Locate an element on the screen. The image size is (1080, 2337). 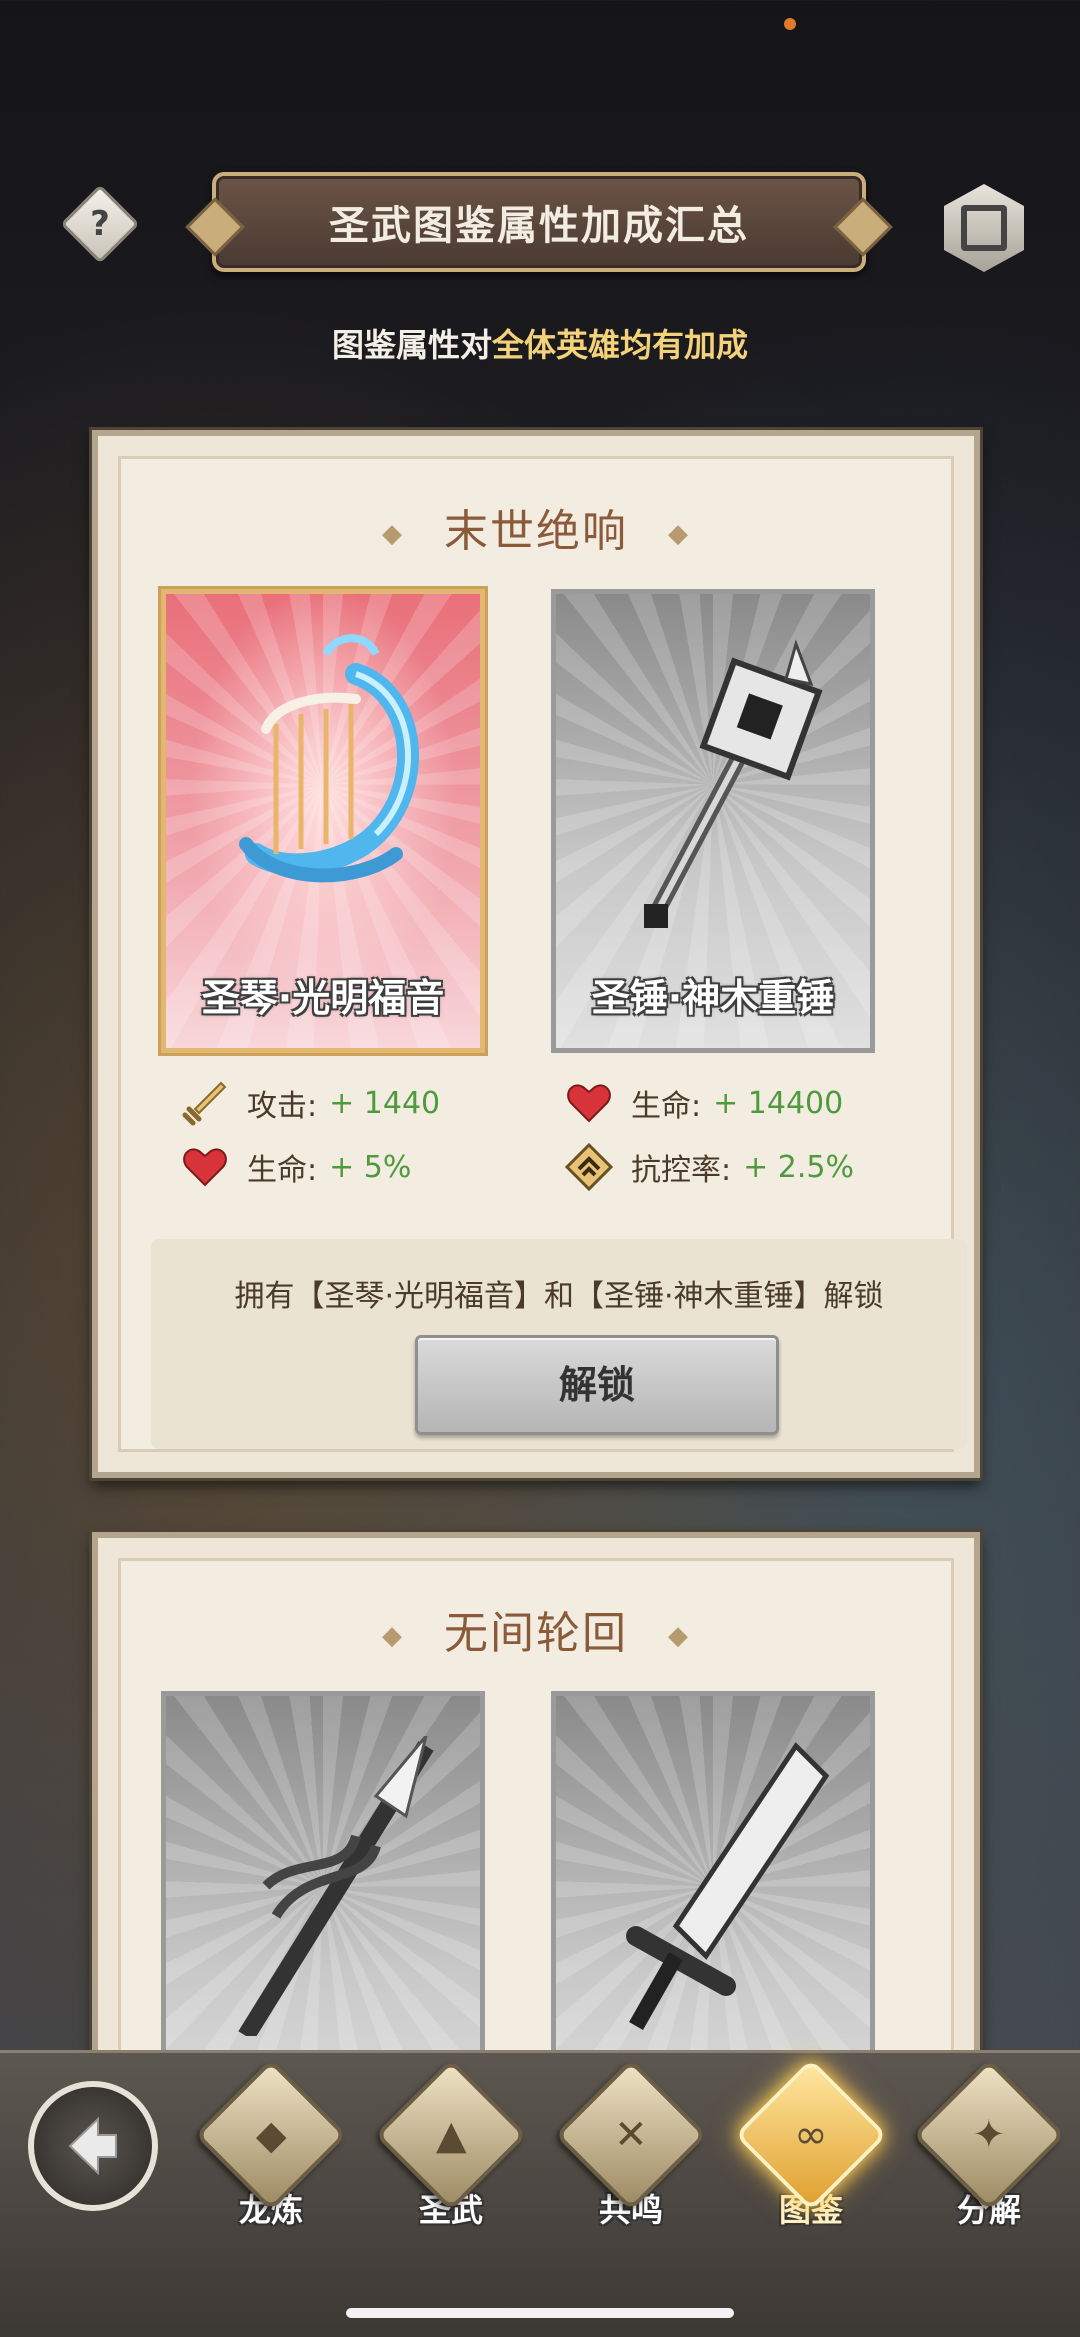
nav-item-holy-weapon: ▲ 圣武 is located at coordinates (451, 2164).